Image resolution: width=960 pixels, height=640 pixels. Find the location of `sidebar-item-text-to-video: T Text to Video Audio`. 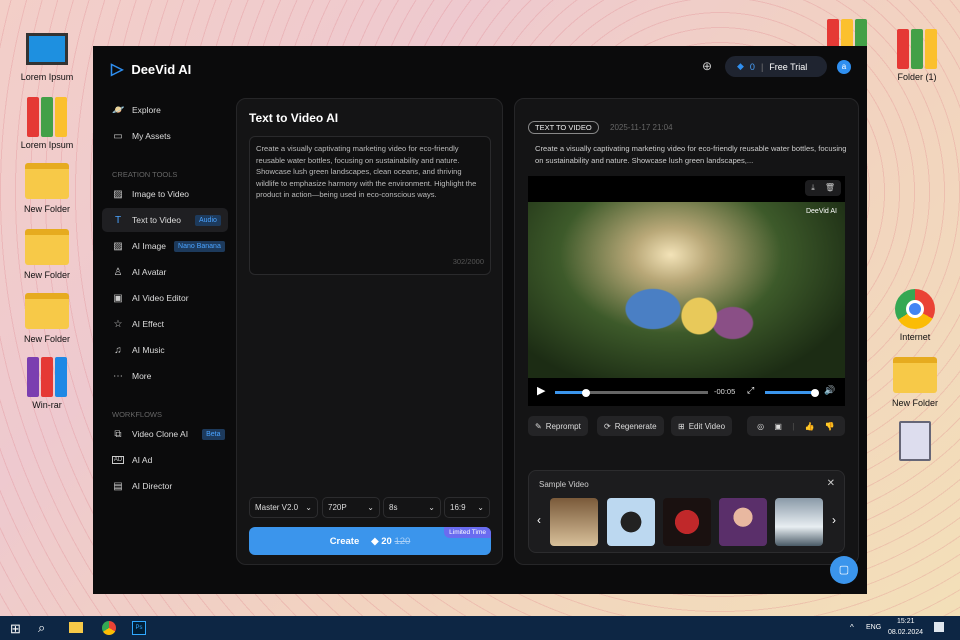

sidebar-item-text-to-video: T Text to Video Audio is located at coordinates (165, 220).